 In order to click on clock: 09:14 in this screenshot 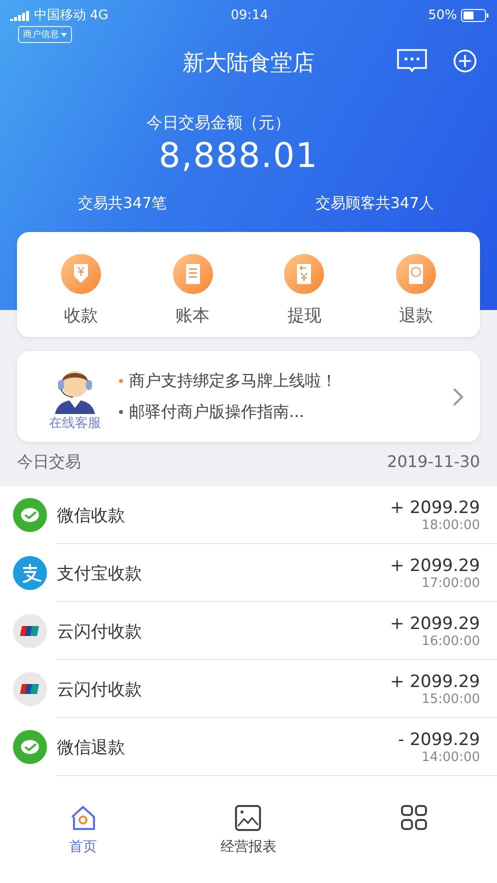, I will do `click(249, 15)`.